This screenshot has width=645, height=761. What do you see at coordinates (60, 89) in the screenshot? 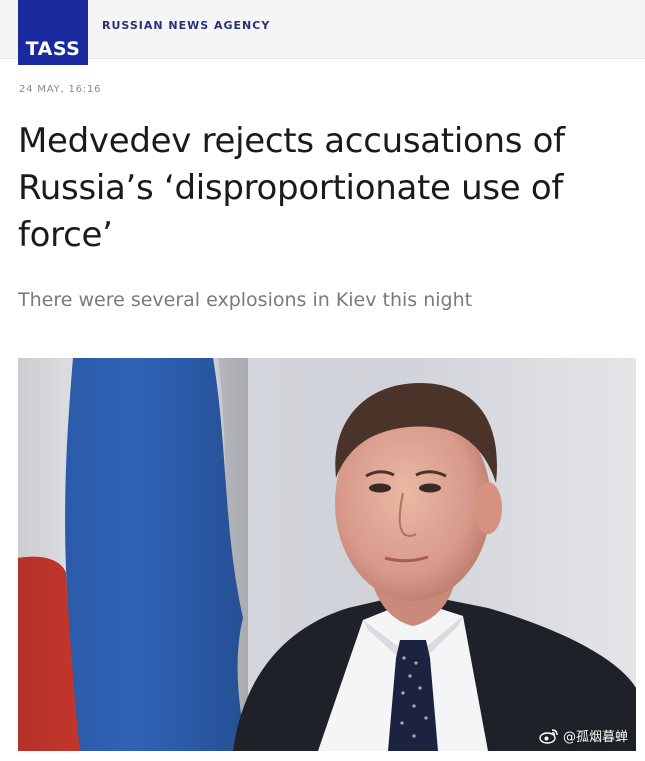
I see `article-timestamp: 24 MAY, 16:16` at bounding box center [60, 89].